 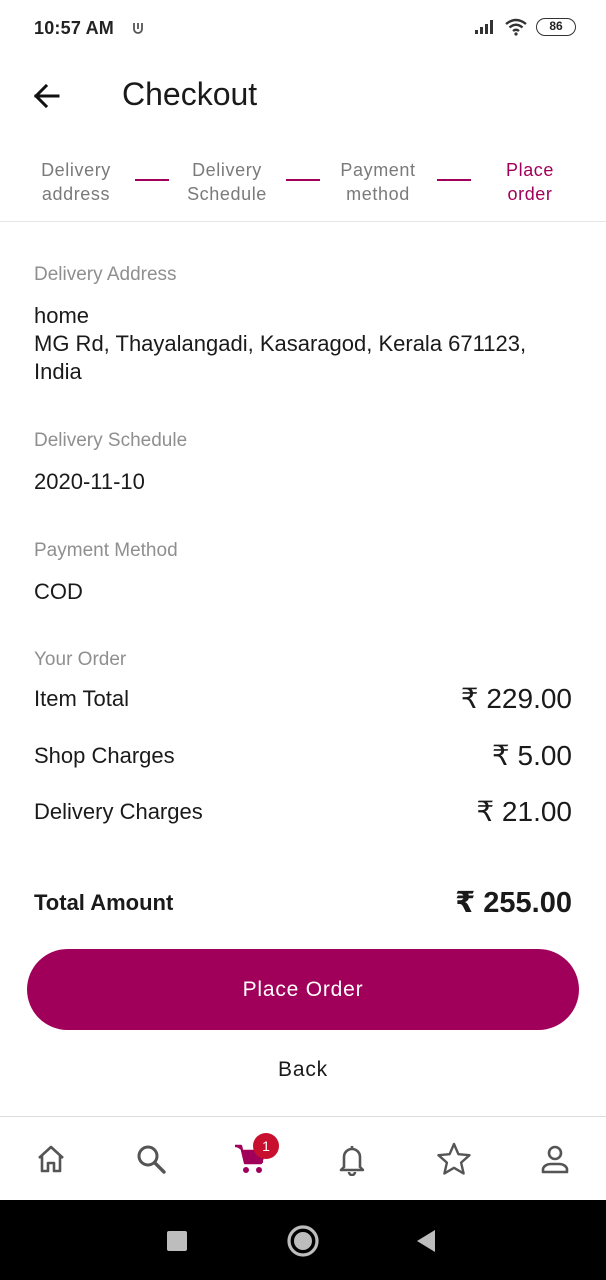 What do you see at coordinates (81, 698) in the screenshot?
I see `order-row-label: Item Total` at bounding box center [81, 698].